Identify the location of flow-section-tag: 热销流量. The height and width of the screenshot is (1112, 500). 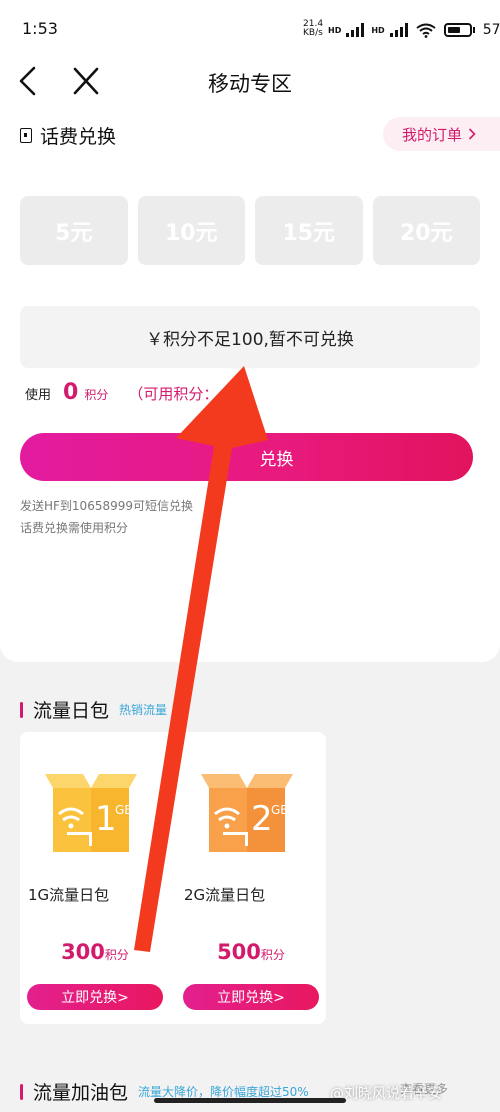
(143, 710).